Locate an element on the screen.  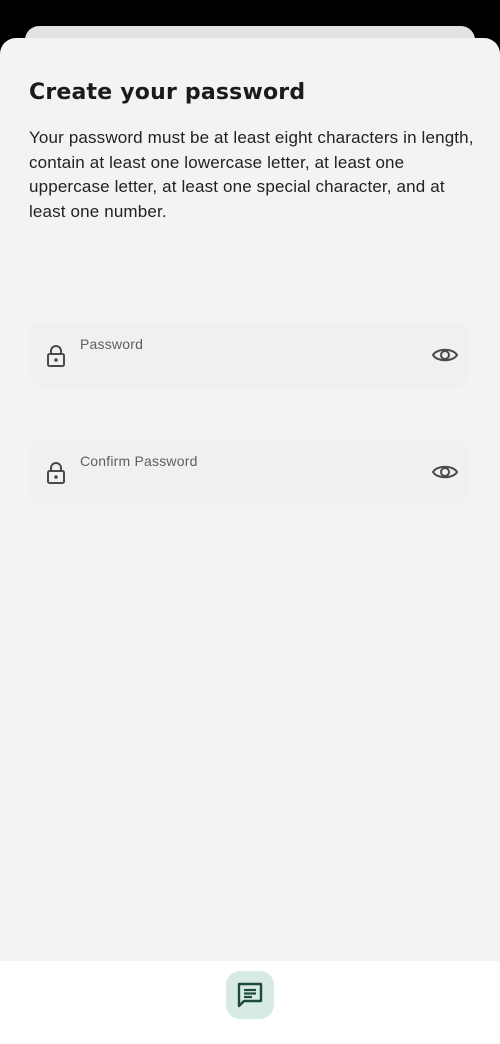
confirm-password-label: Confirm Password is located at coordinates (139, 461).